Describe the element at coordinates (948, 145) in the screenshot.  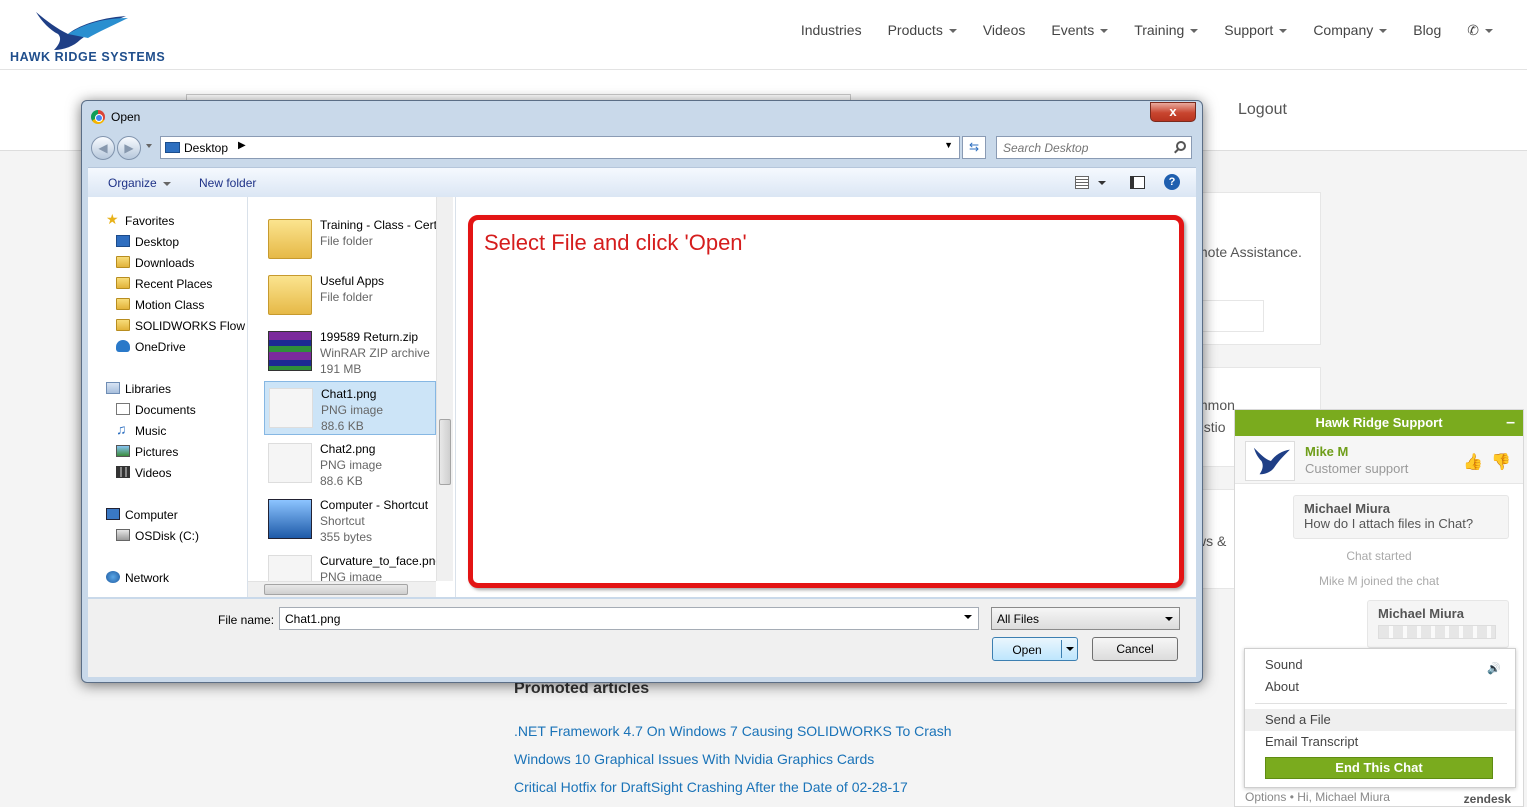
I see `address-dropdown-icon: ▼` at that location.